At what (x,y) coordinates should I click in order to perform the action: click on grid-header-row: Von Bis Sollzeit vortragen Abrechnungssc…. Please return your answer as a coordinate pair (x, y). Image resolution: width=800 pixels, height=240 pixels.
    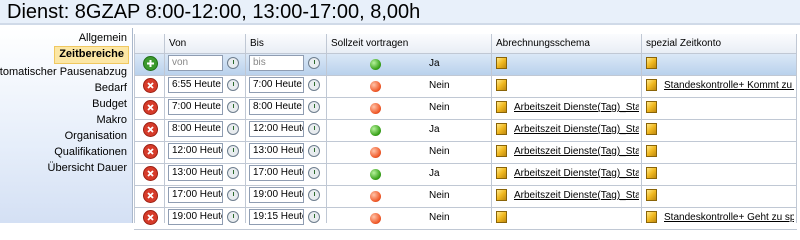
    Looking at the image, I should click on (465, 43).